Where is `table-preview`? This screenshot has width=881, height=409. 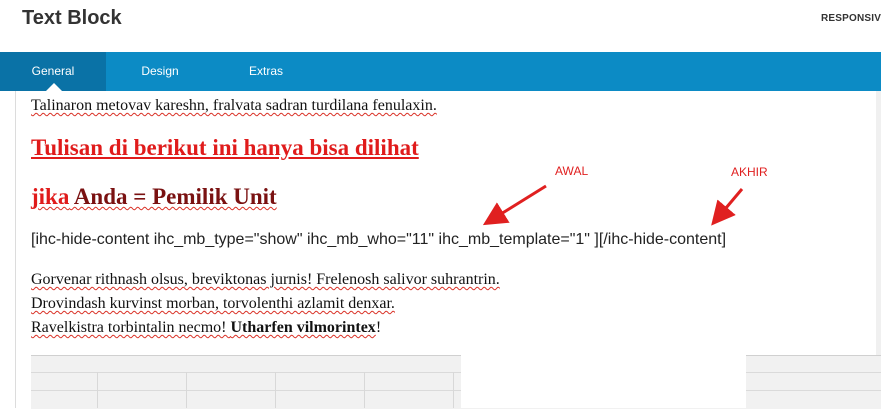
table-preview is located at coordinates (456, 382).